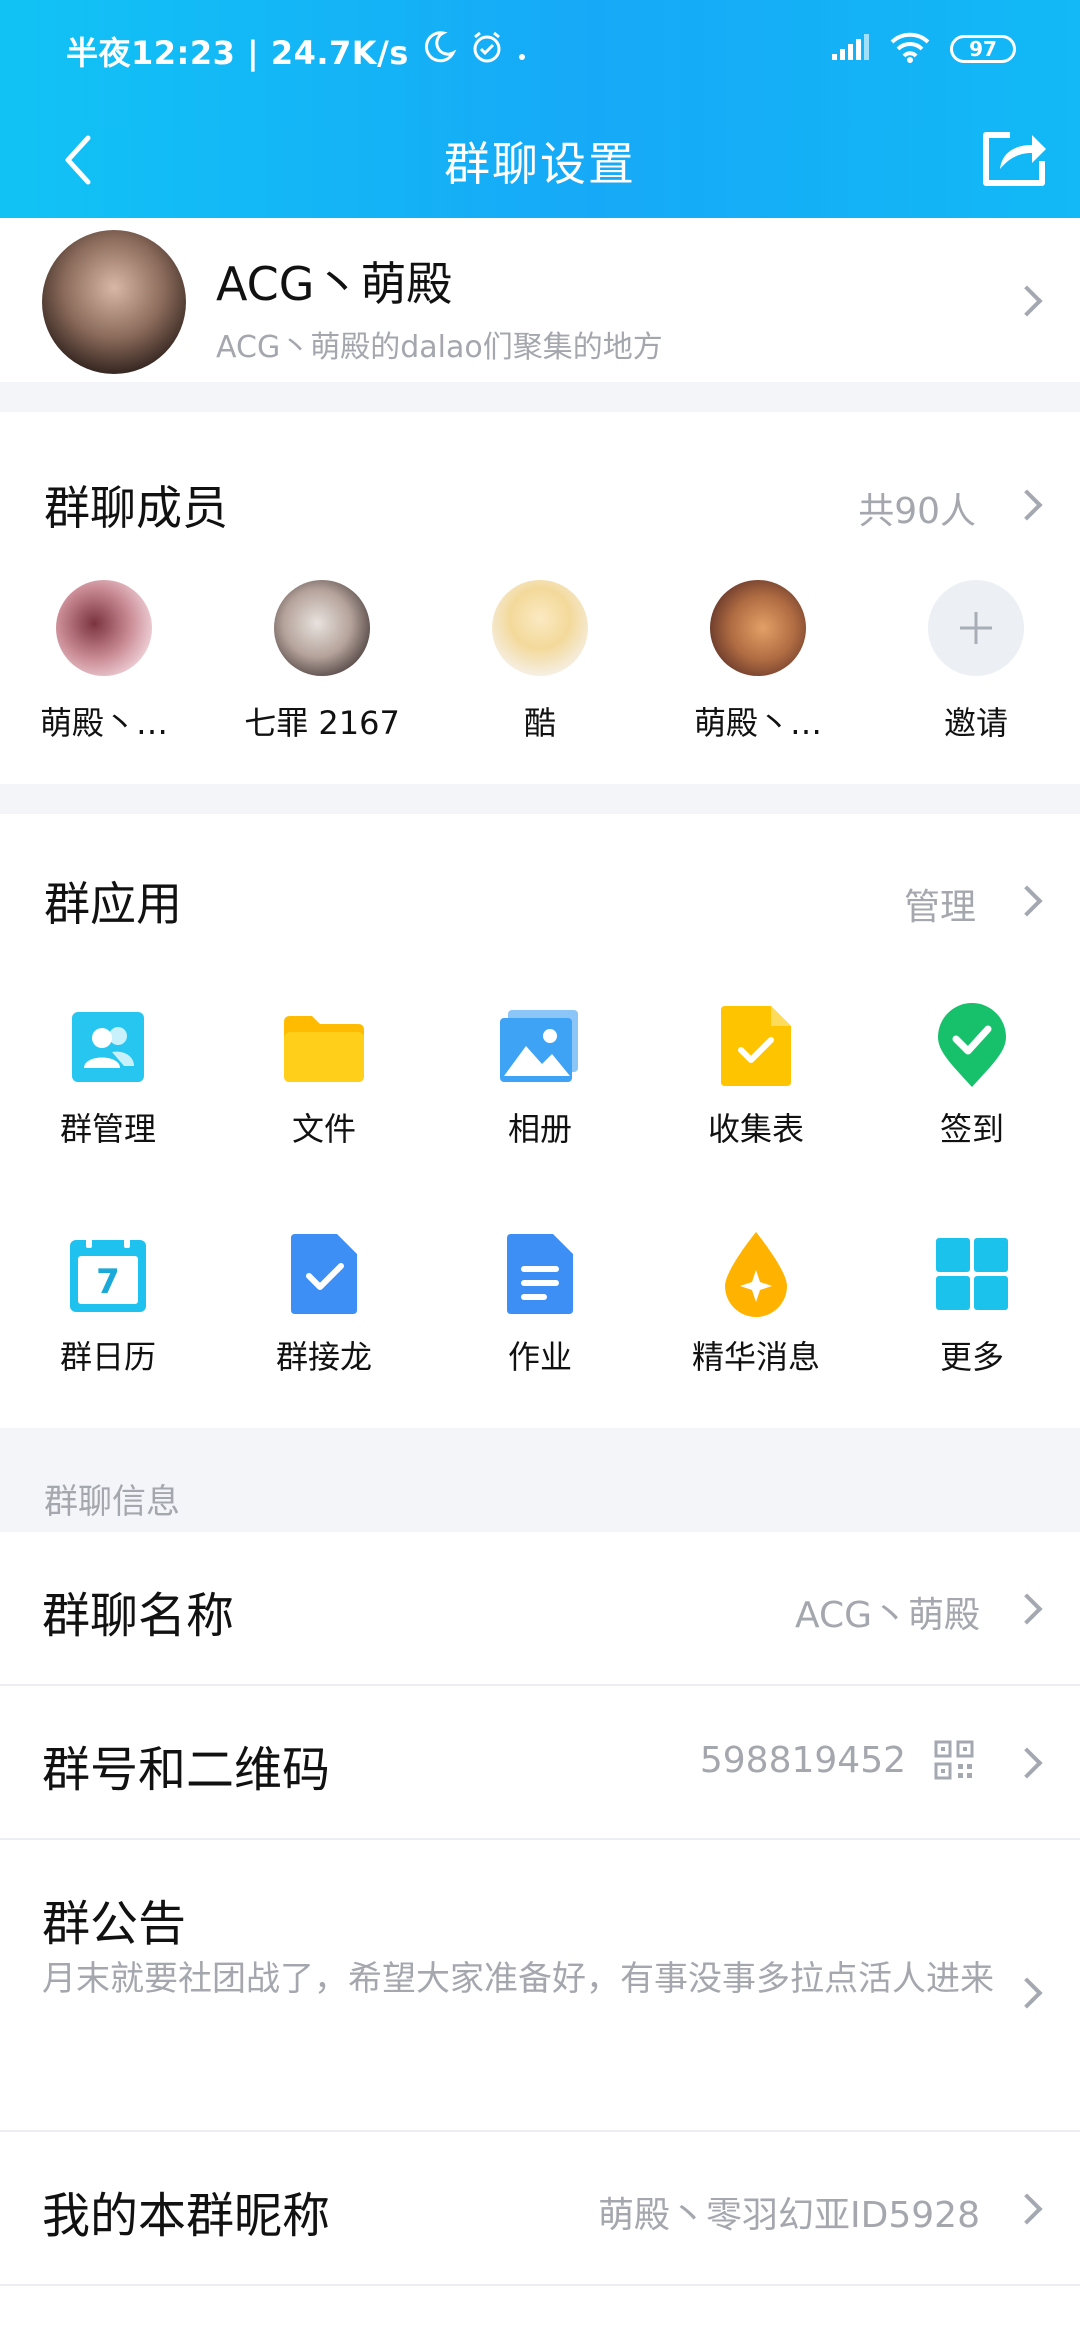  I want to click on invite-label: 邀请, so click(975, 723).